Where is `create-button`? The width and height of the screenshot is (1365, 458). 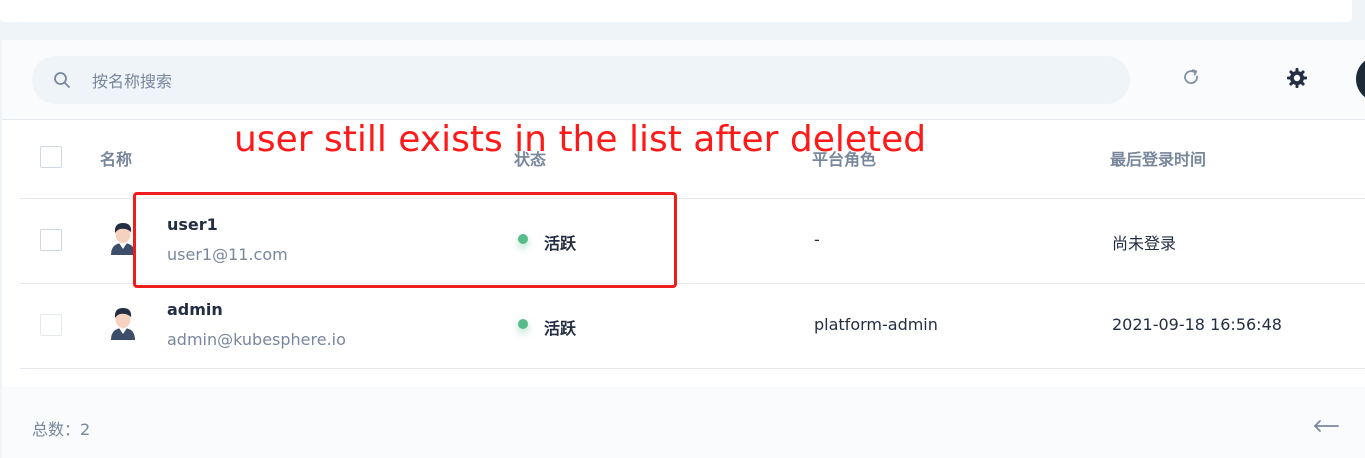 create-button is located at coordinates (1360, 79).